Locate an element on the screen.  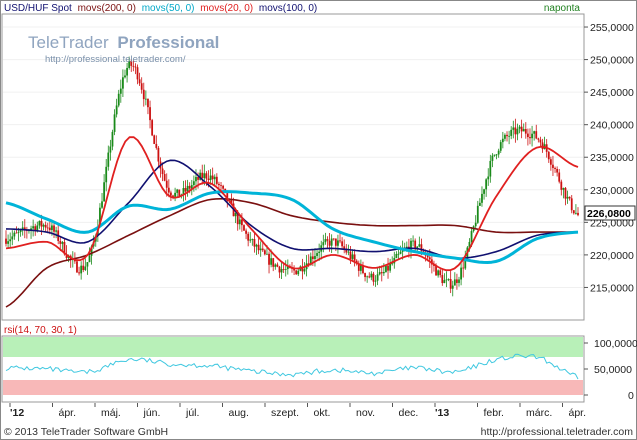
time-tick-label: márc. is located at coordinates (539, 413).